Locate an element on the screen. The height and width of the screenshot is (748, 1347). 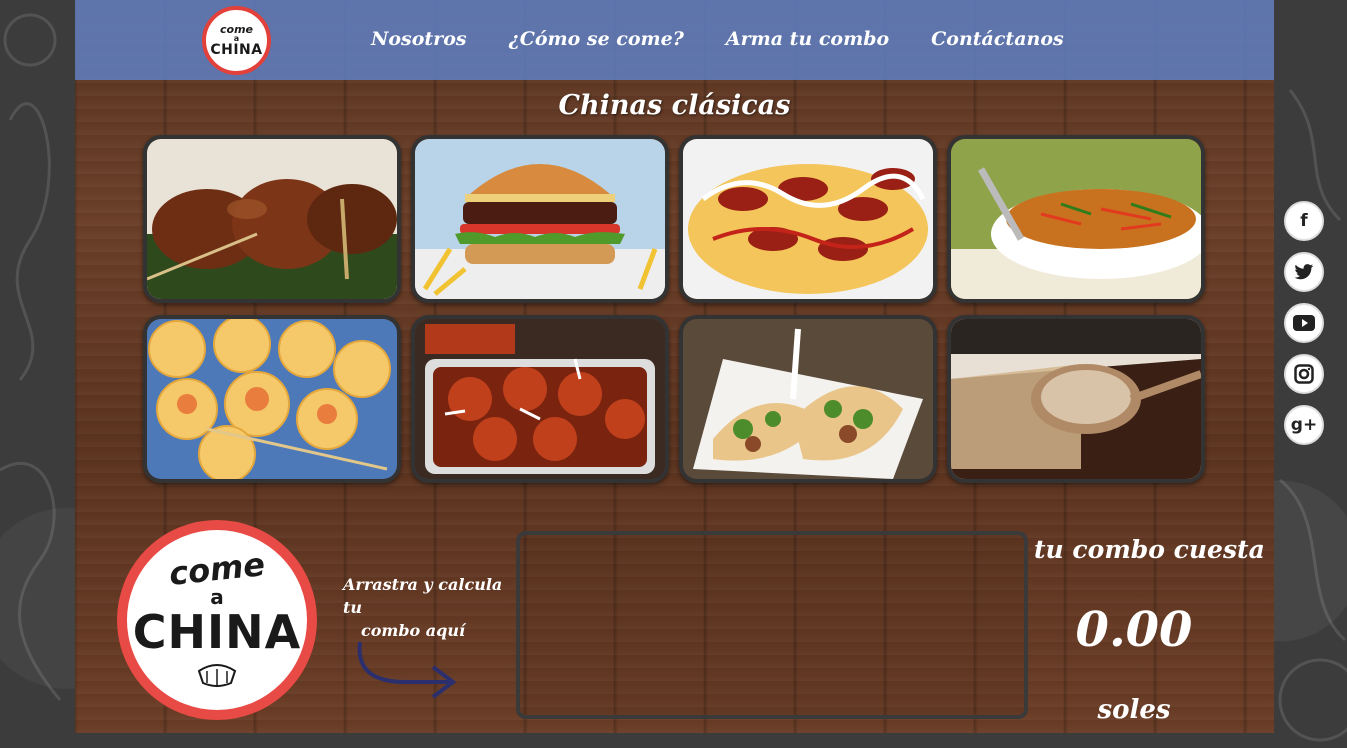
facebook-glyph: f is located at coordinates (1304, 221).